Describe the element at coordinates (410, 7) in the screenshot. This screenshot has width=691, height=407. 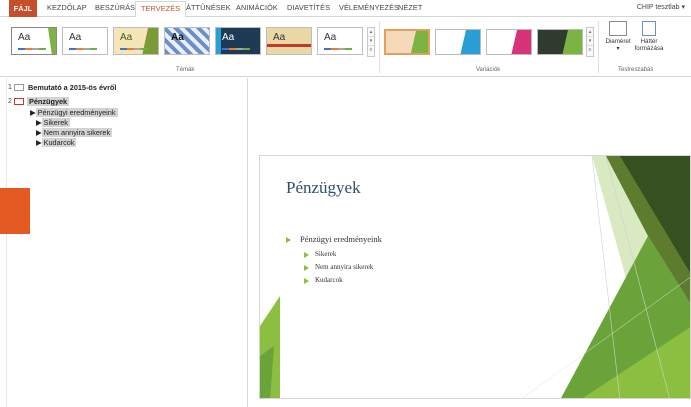
I see `tab-view: NÉZET` at that location.